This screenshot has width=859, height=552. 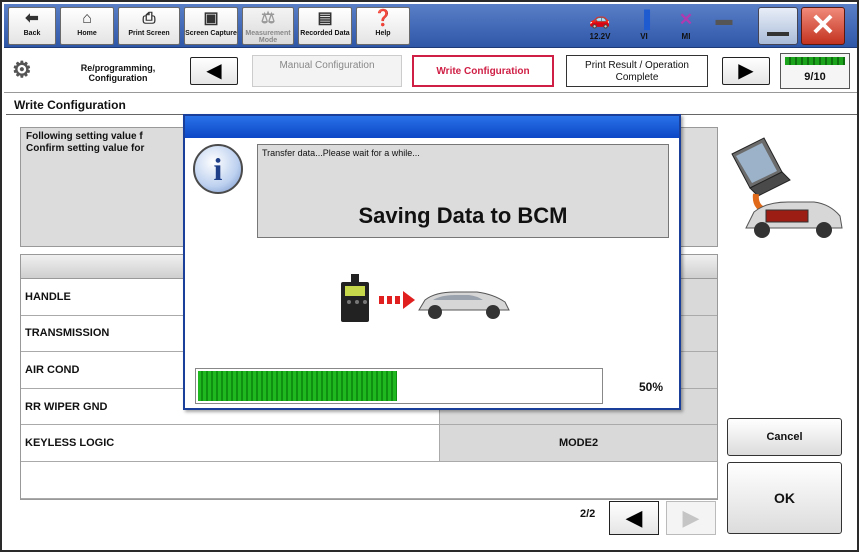 What do you see at coordinates (230, 443) in the screenshot?
I see `setting-name: KEYLESS LOGIC` at bounding box center [230, 443].